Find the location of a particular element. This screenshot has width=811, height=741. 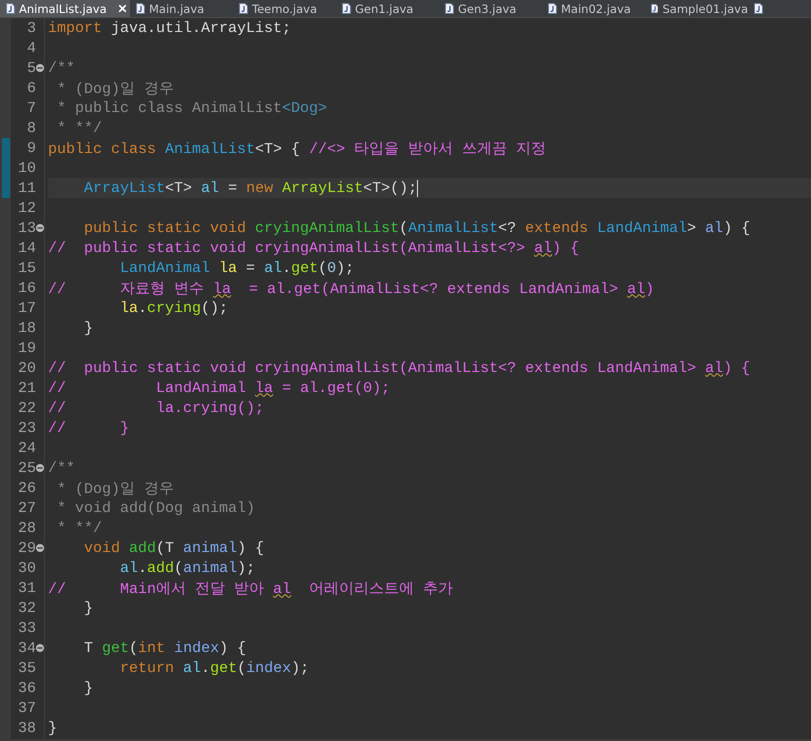

line-number: 6 is located at coordinates (31, 88).